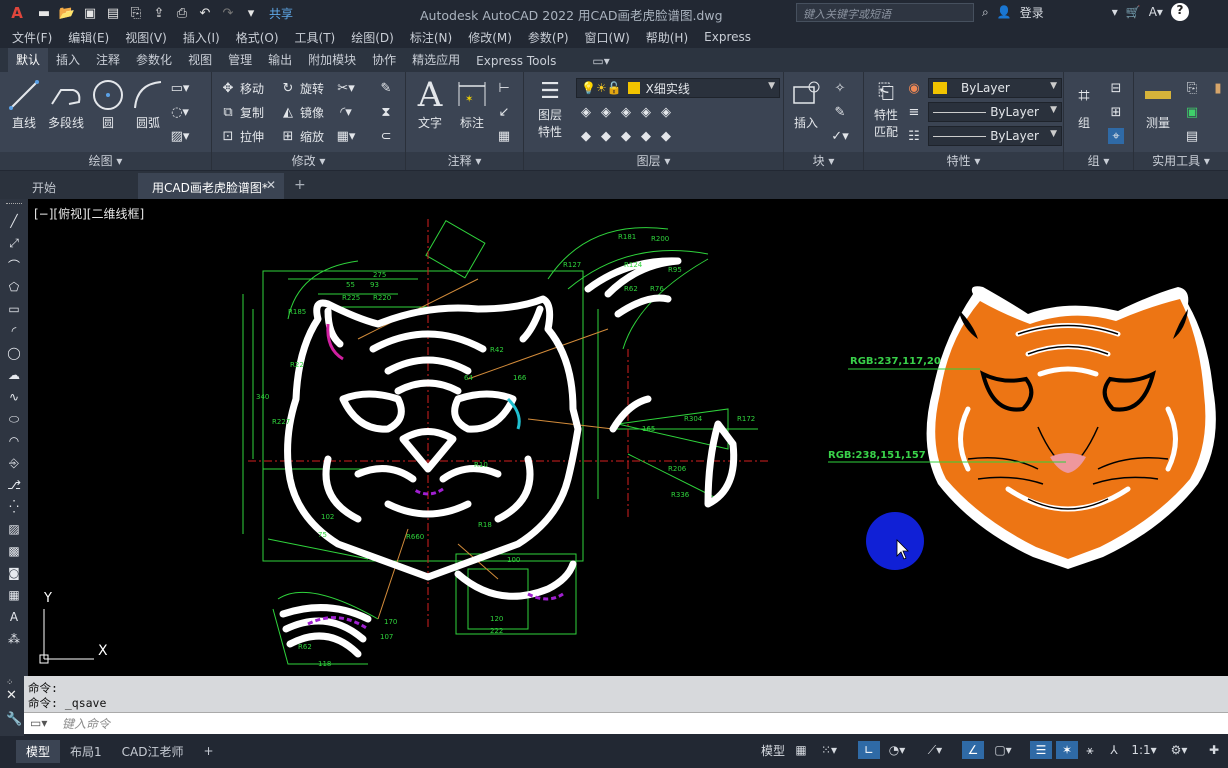 This screenshot has width=1228, height=768. What do you see at coordinates (68, 60) in the screenshot?
I see `ribbon-tab-insert: 插入` at bounding box center [68, 60].